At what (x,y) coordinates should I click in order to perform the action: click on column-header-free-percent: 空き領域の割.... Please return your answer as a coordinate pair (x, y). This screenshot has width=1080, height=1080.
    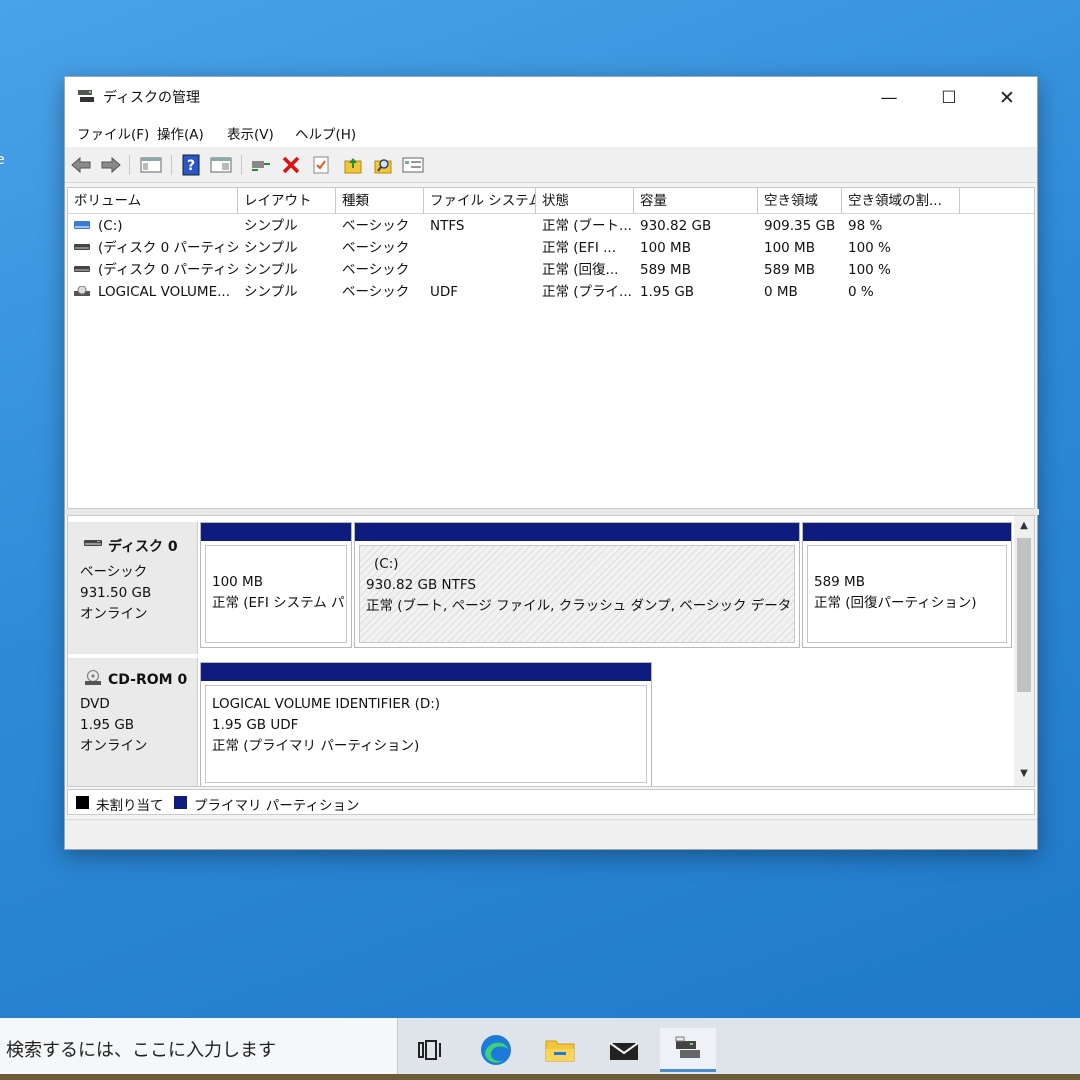
    Looking at the image, I should click on (901, 201).